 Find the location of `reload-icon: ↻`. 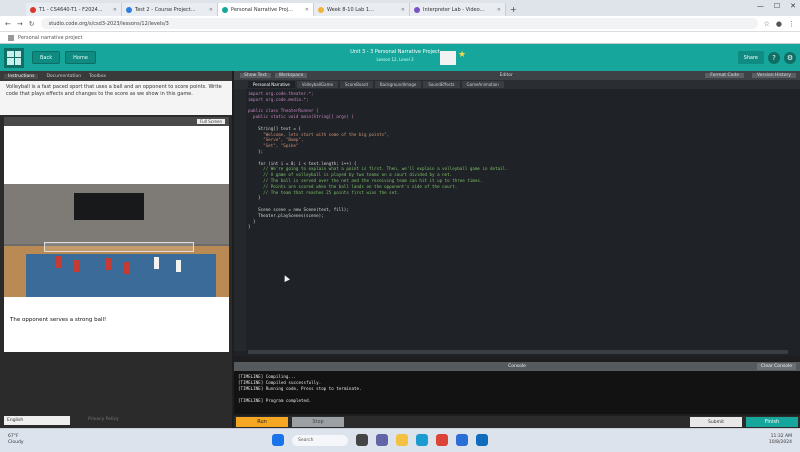

reload-icon: ↻ is located at coordinates (32, 24).